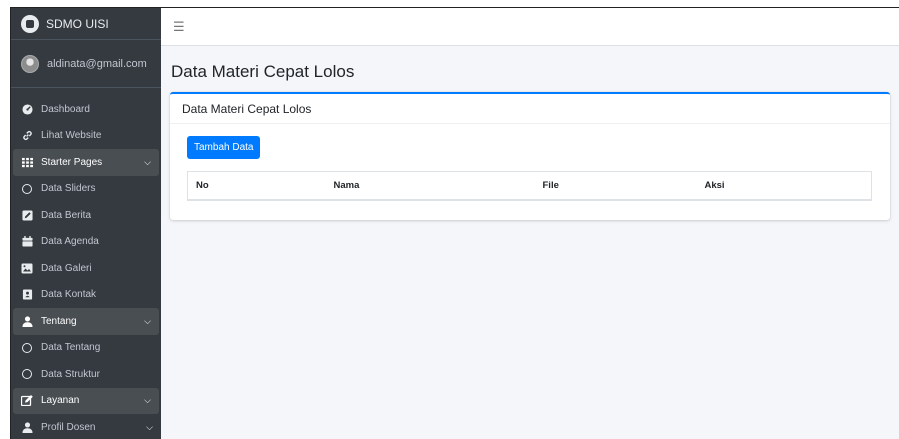 Image resolution: width=899 pixels, height=439 pixels. Describe the element at coordinates (27, 109) in the screenshot. I see `tachometer-icon` at that location.